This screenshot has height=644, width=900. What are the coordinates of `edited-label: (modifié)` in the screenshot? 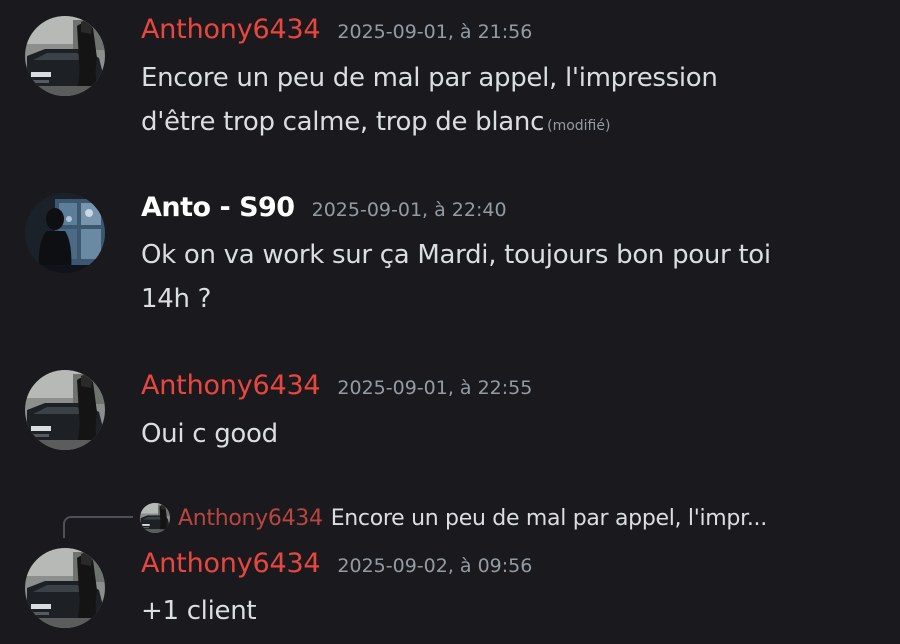 It's located at (579, 126).